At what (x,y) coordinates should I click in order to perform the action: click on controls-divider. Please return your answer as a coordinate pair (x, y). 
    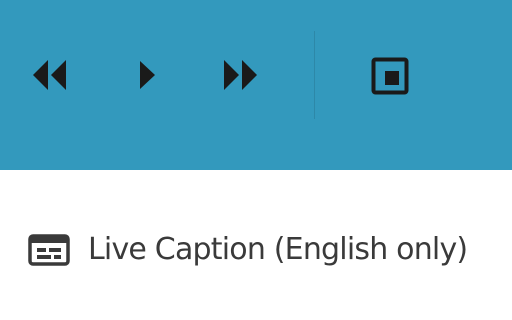
    Looking at the image, I should click on (314, 75).